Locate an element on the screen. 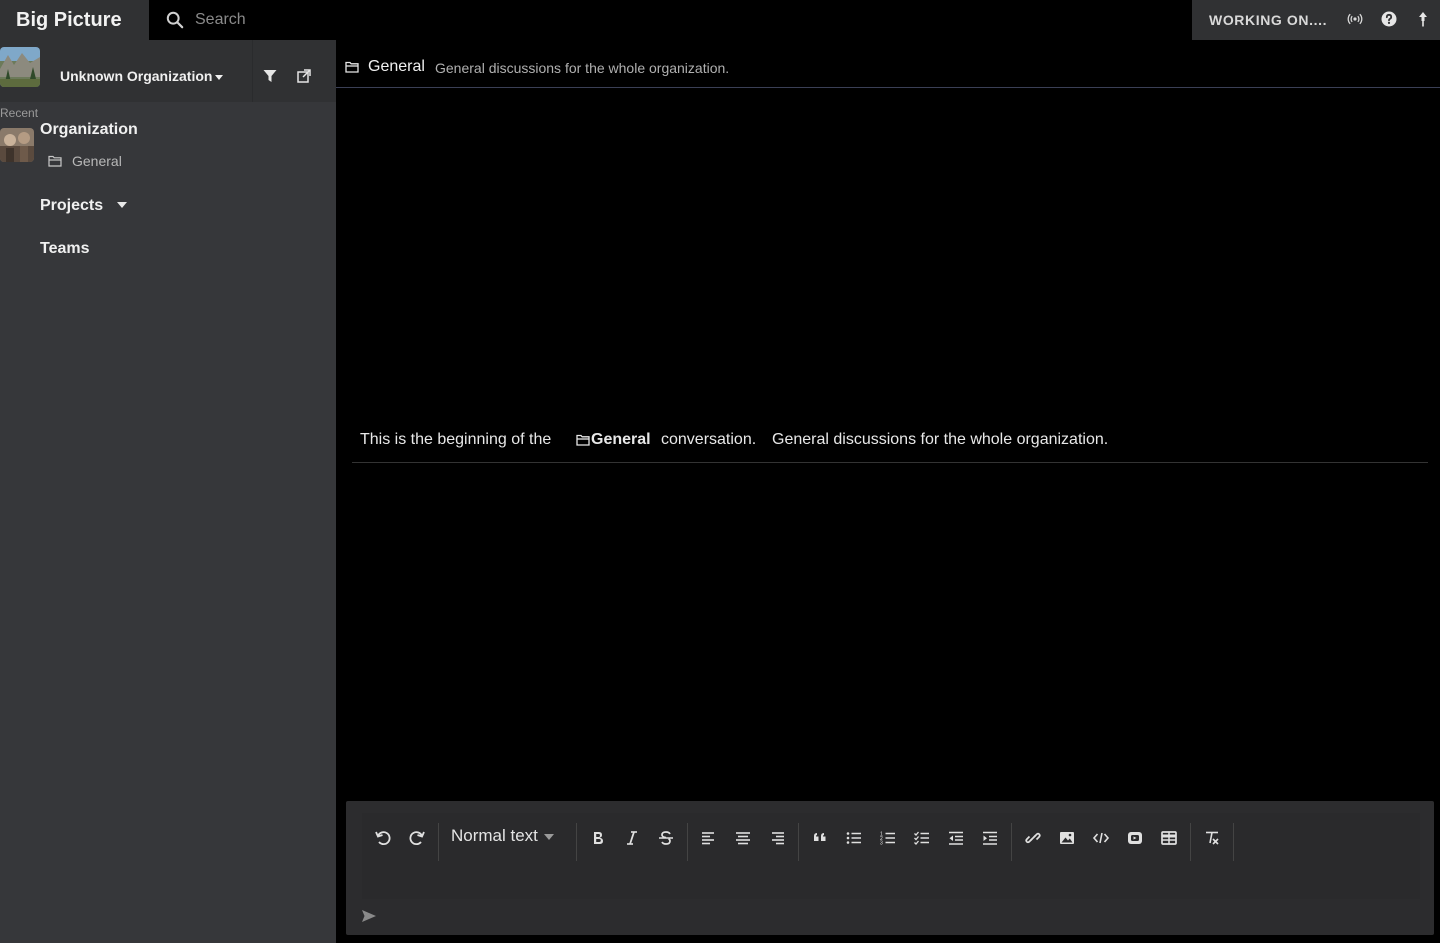  pin-icon is located at coordinates (1423, 19).